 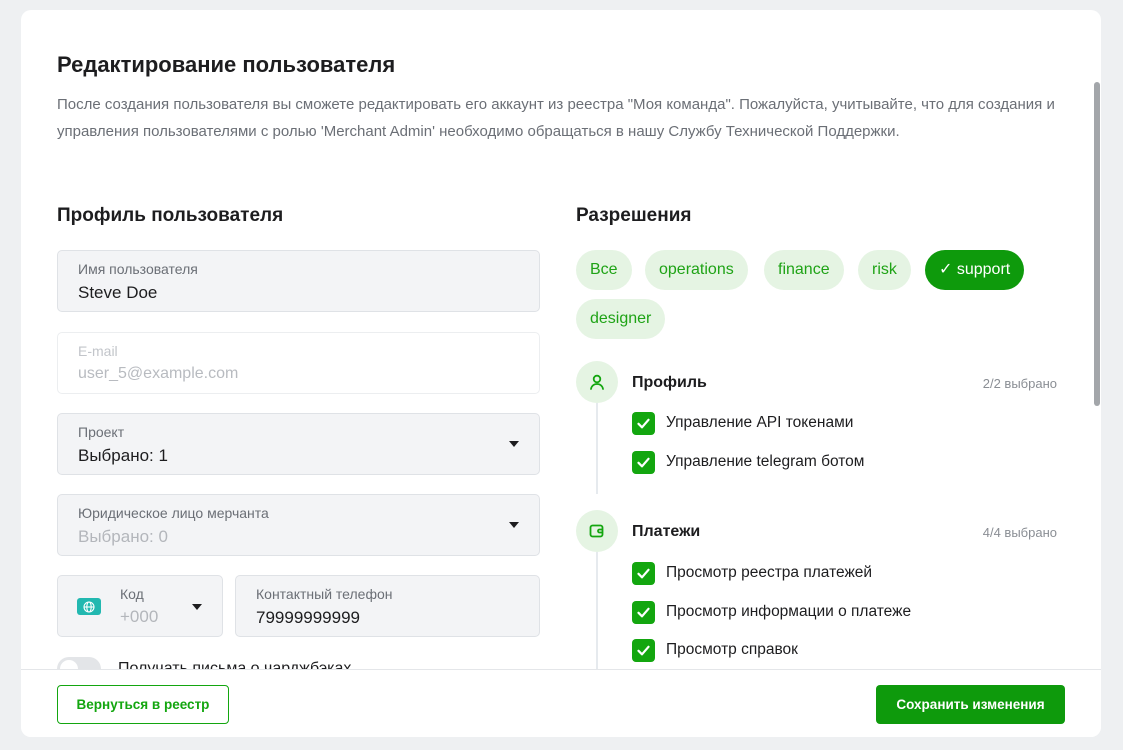 What do you see at coordinates (696, 270) in the screenshot?
I see `chip-operations: operations` at bounding box center [696, 270].